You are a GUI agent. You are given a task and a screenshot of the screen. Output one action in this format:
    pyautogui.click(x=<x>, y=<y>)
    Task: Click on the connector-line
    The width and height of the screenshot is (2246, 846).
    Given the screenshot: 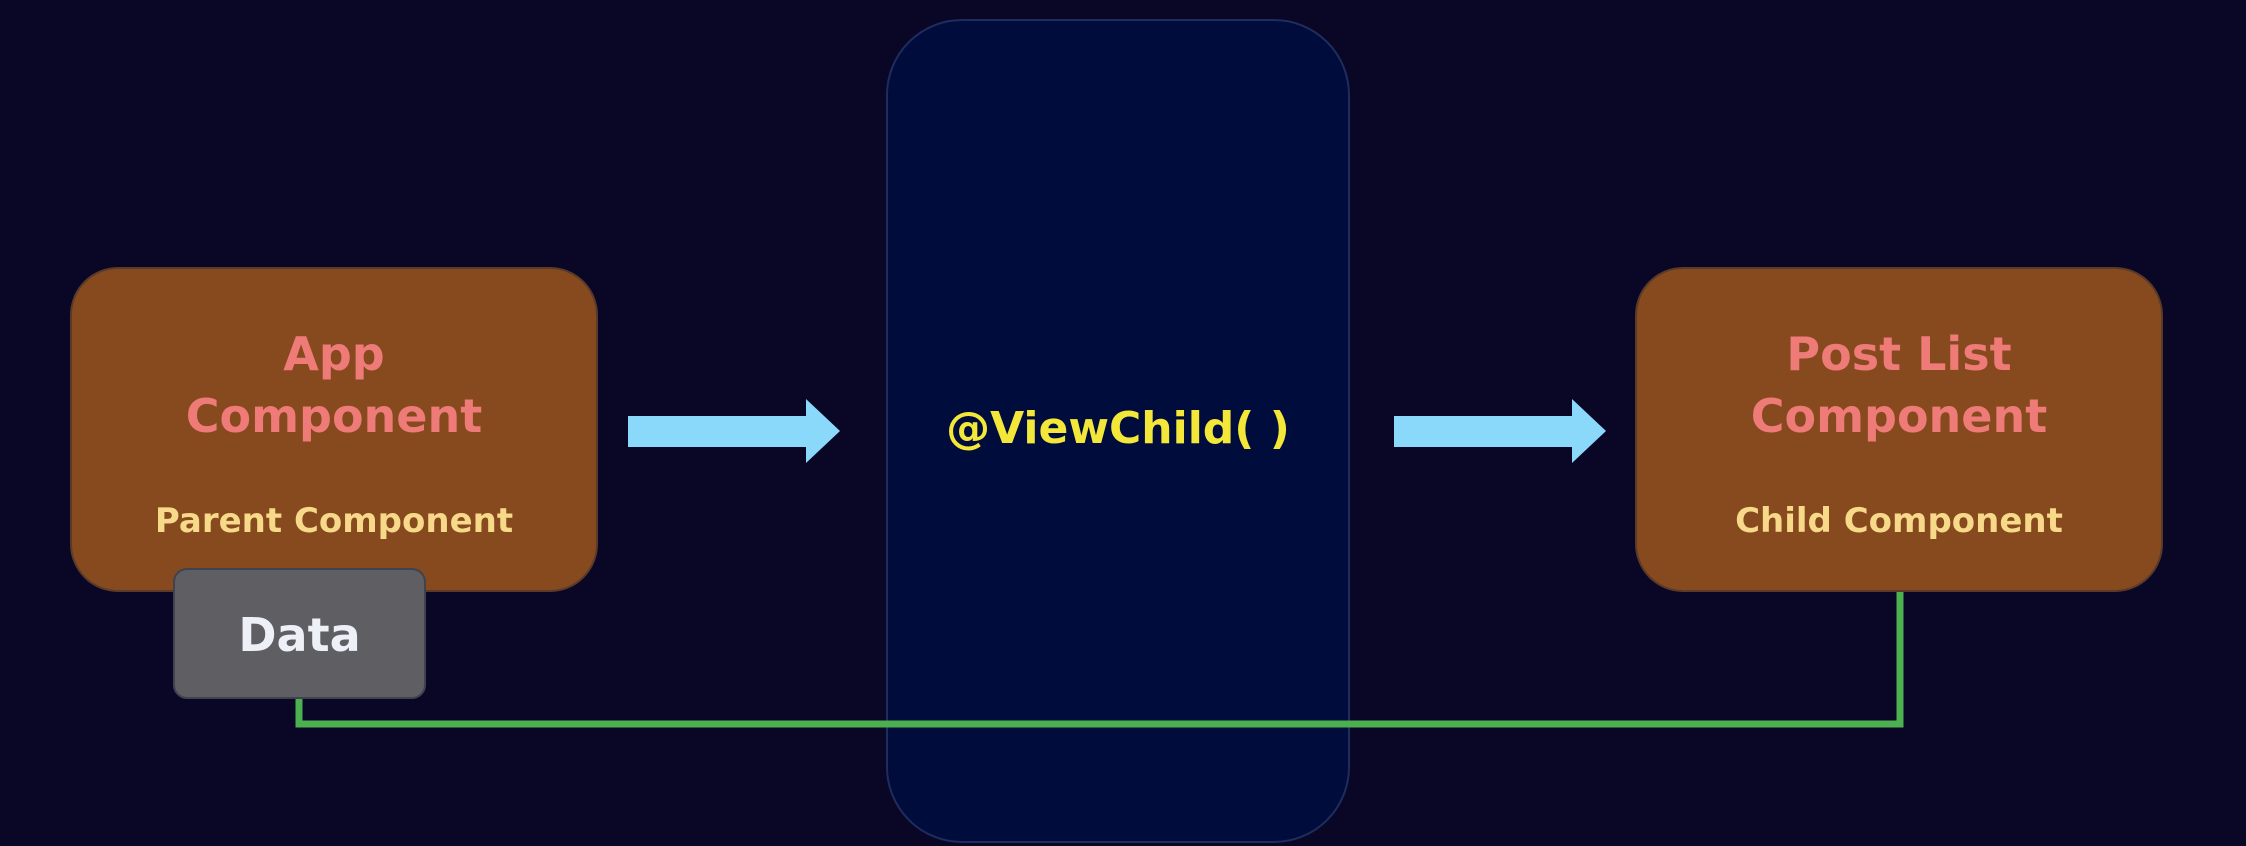 What is the action you would take?
    pyautogui.click(x=1099, y=660)
    